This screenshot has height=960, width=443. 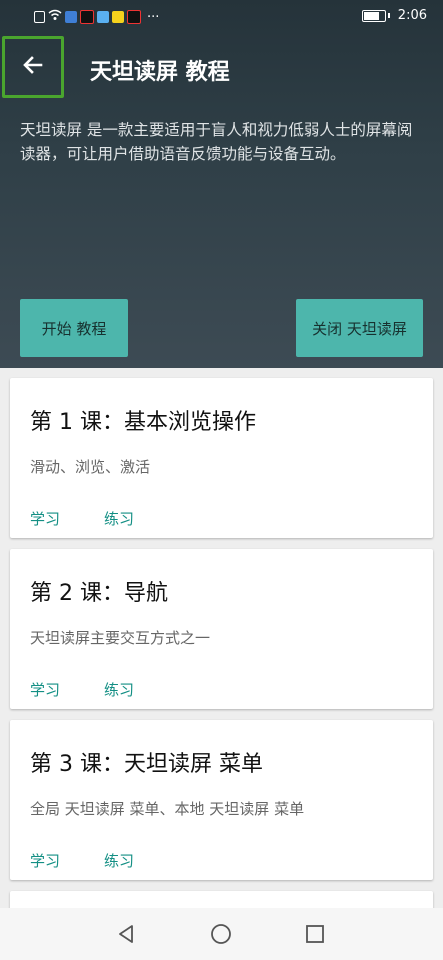 I want to click on lesson-subtitle: 天坦读屏主要交互方式之一, so click(x=120, y=638).